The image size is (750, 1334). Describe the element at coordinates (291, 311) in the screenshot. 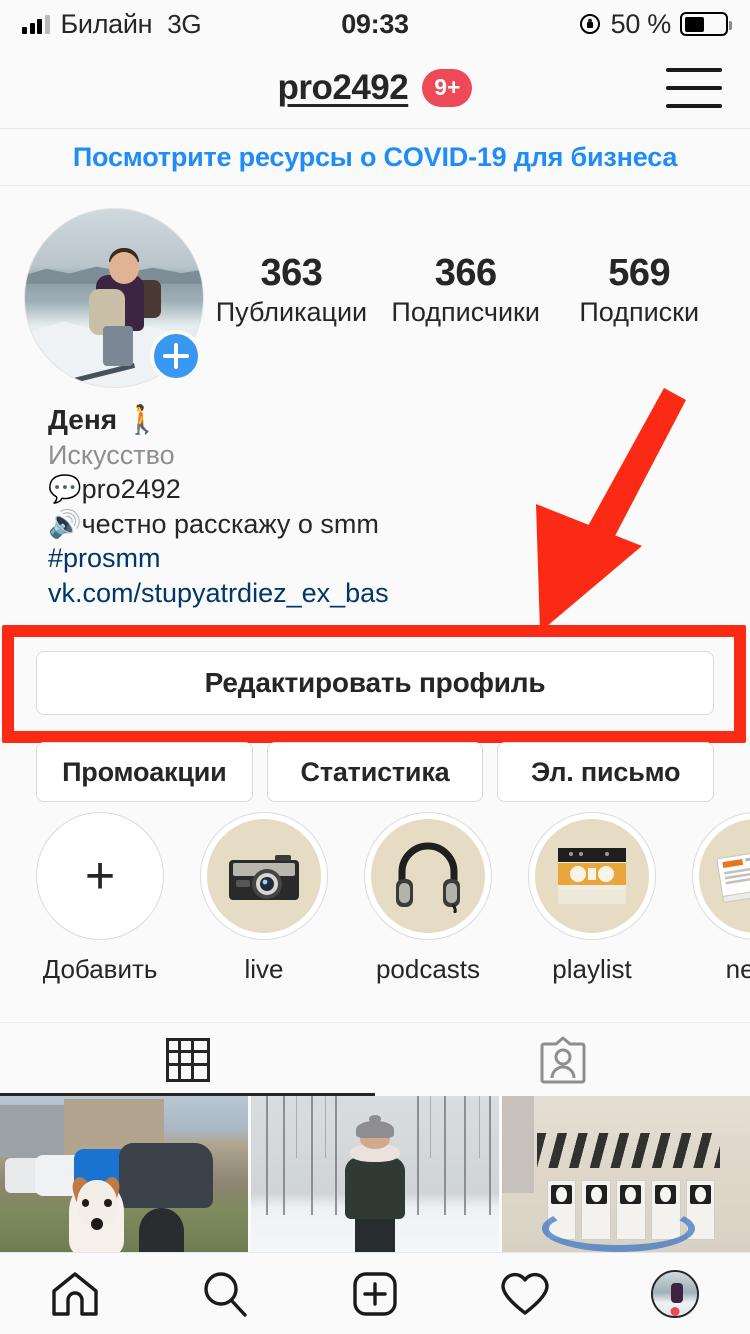

I see `stat-posts-label: Публикации` at that location.